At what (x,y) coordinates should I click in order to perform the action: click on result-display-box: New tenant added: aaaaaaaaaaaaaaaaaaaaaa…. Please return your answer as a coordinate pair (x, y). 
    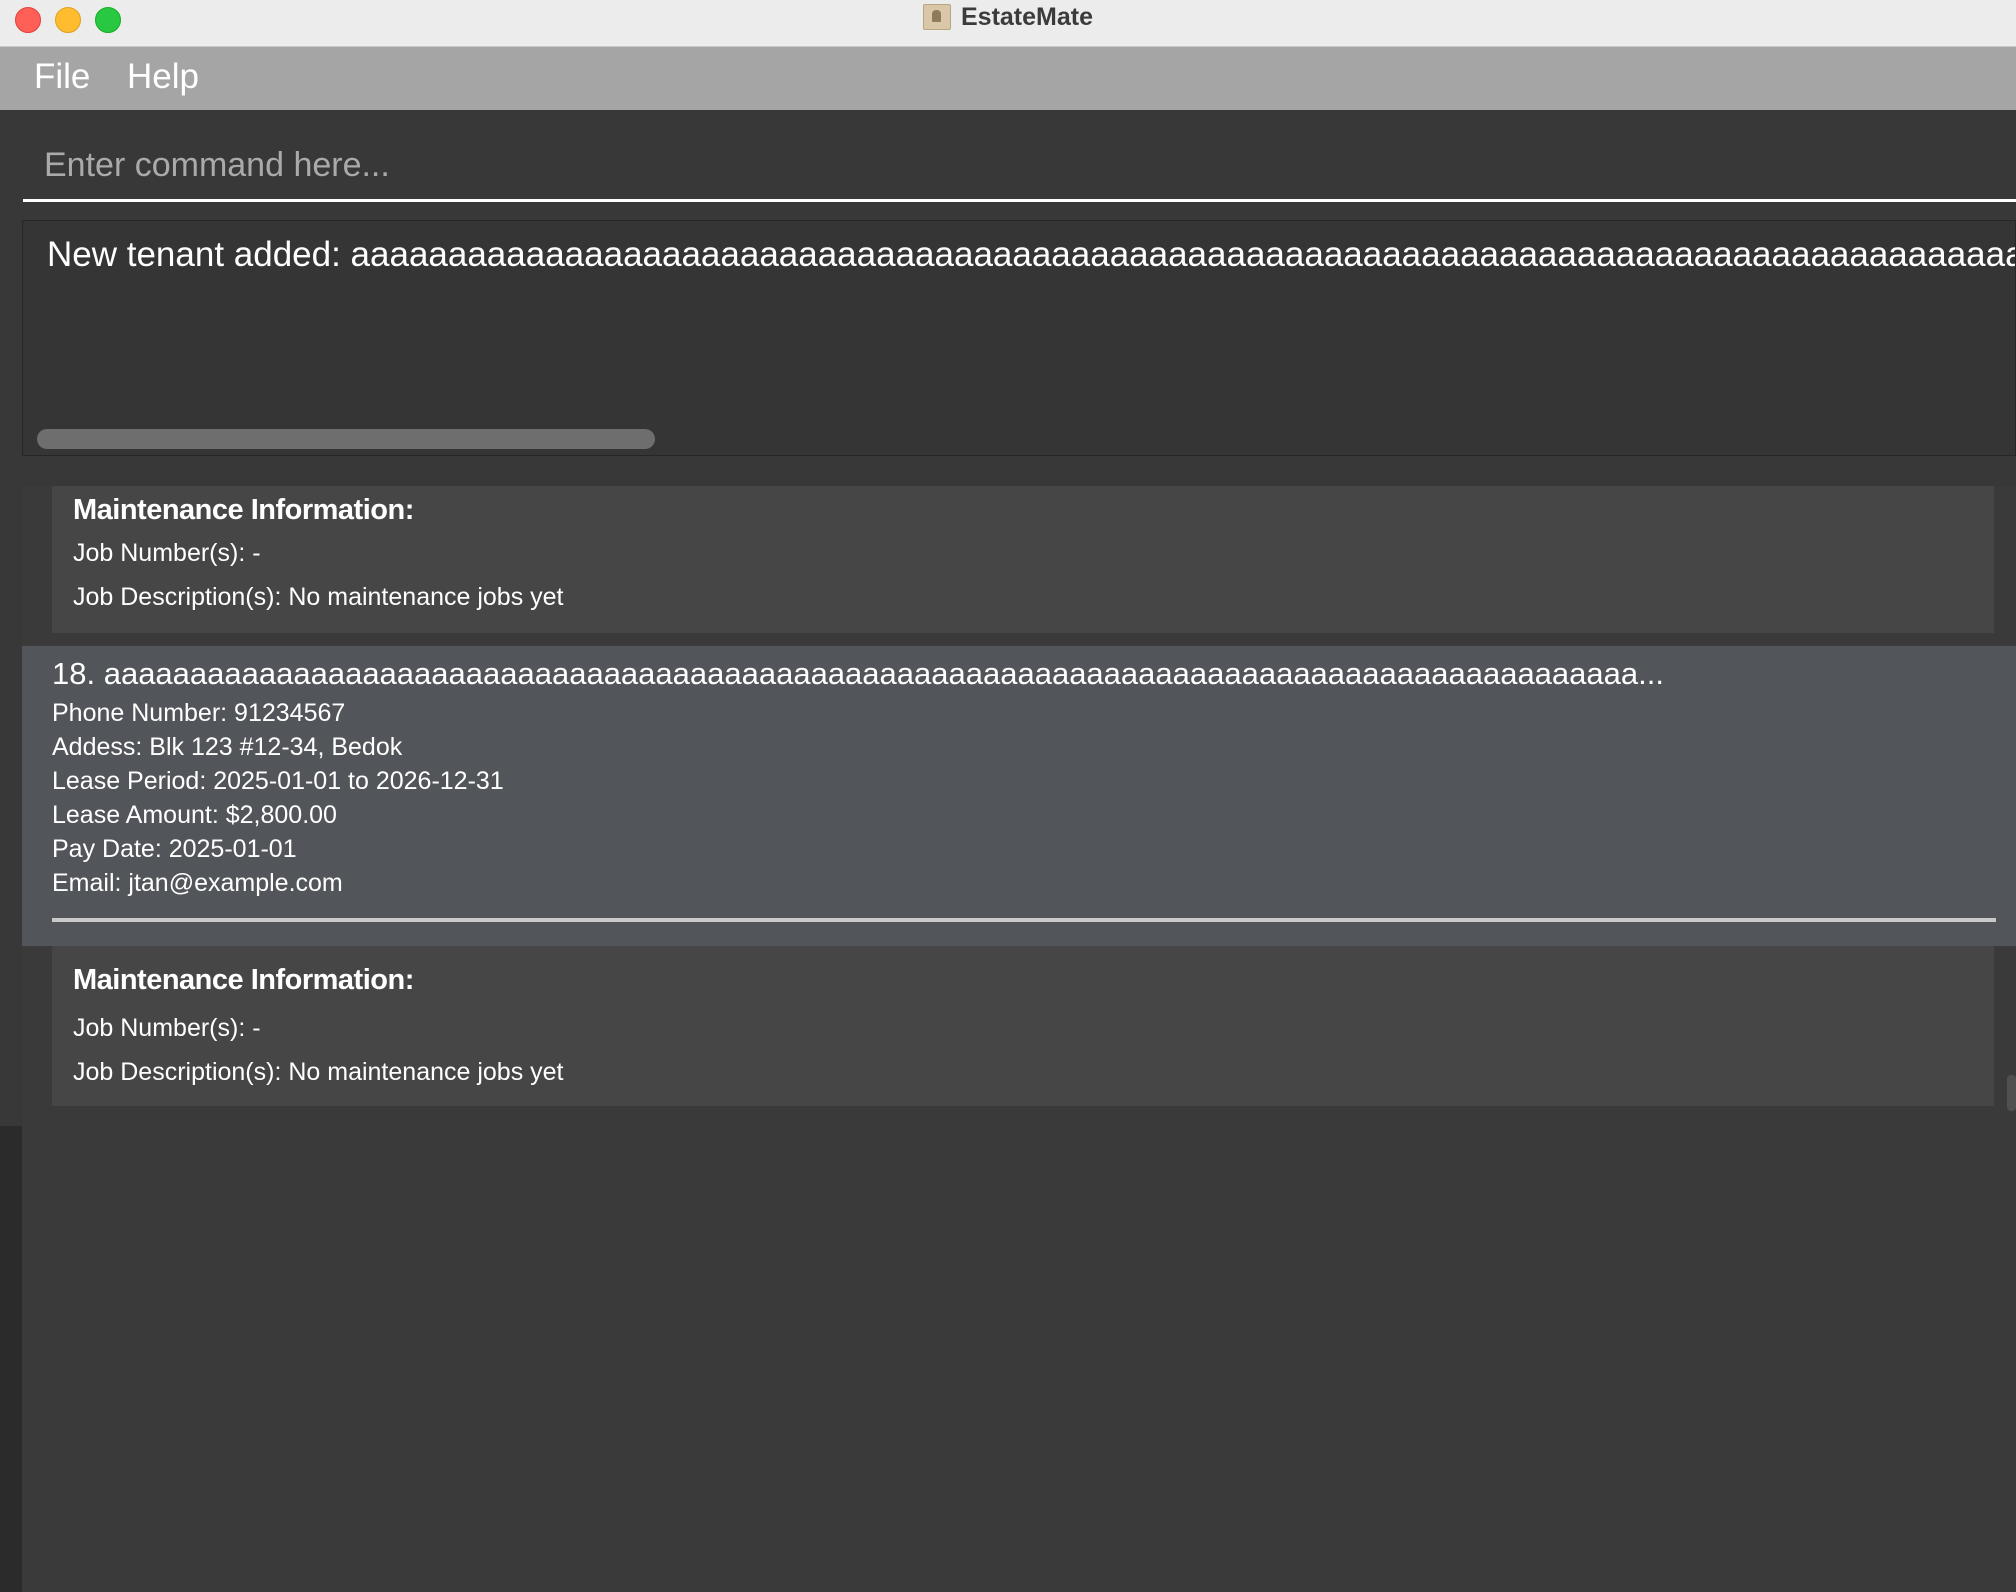
    Looking at the image, I should click on (1019, 338).